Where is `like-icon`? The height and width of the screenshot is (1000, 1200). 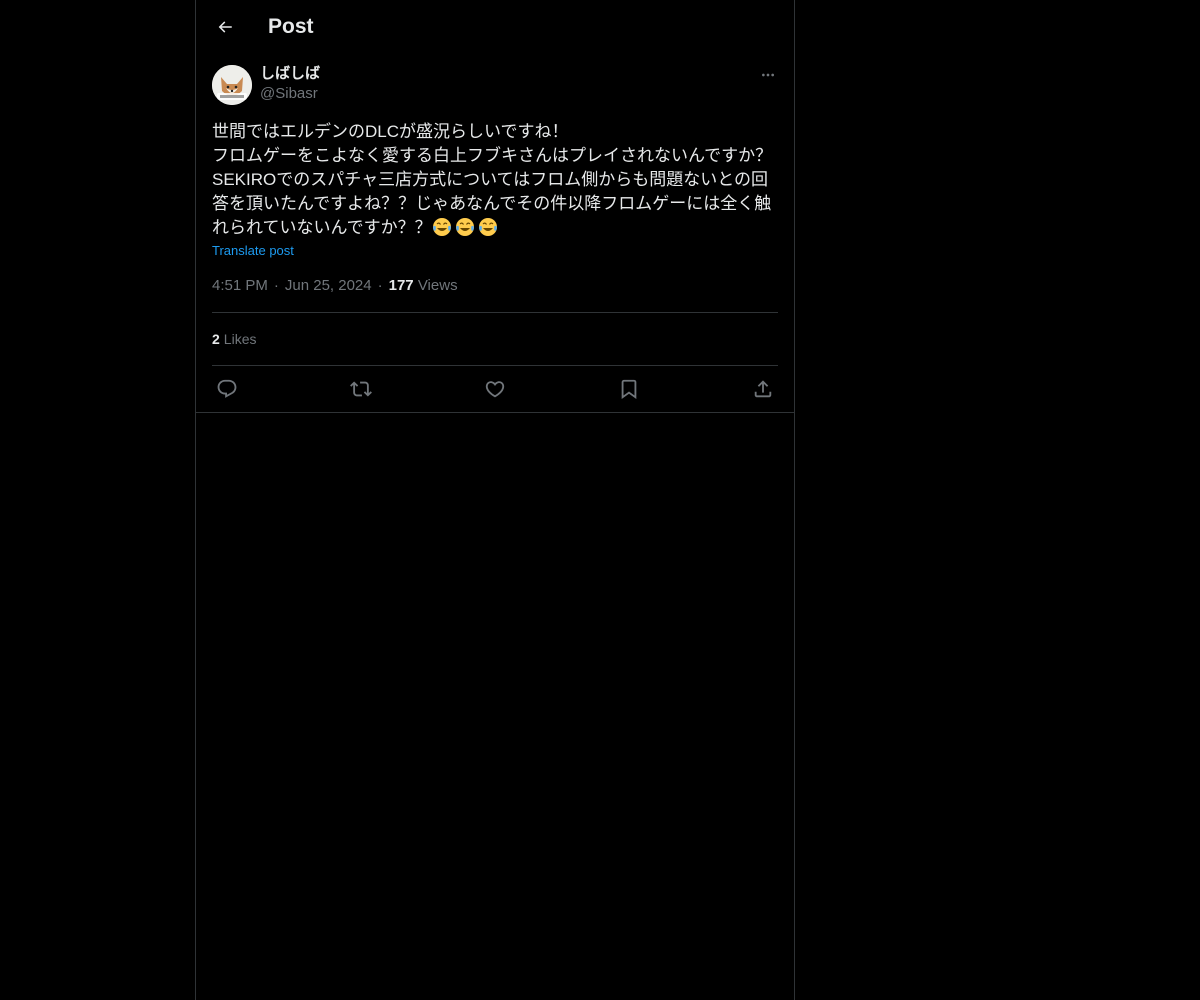 like-icon is located at coordinates (495, 389).